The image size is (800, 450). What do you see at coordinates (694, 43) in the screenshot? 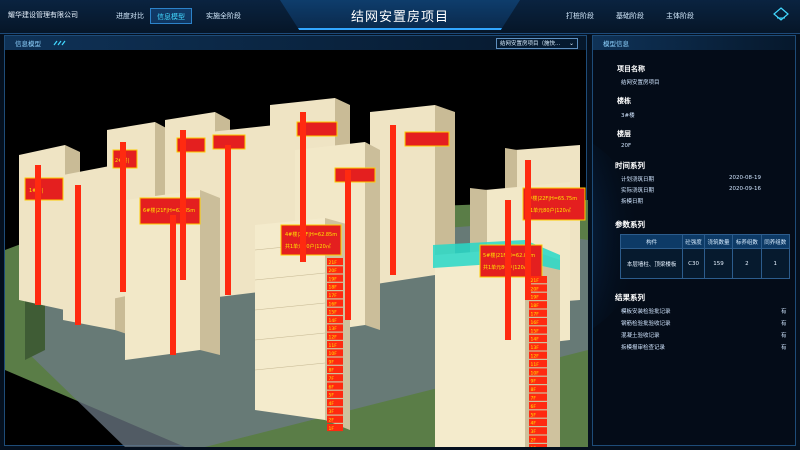
I see `info-panel-header: 模型信息` at bounding box center [694, 43].